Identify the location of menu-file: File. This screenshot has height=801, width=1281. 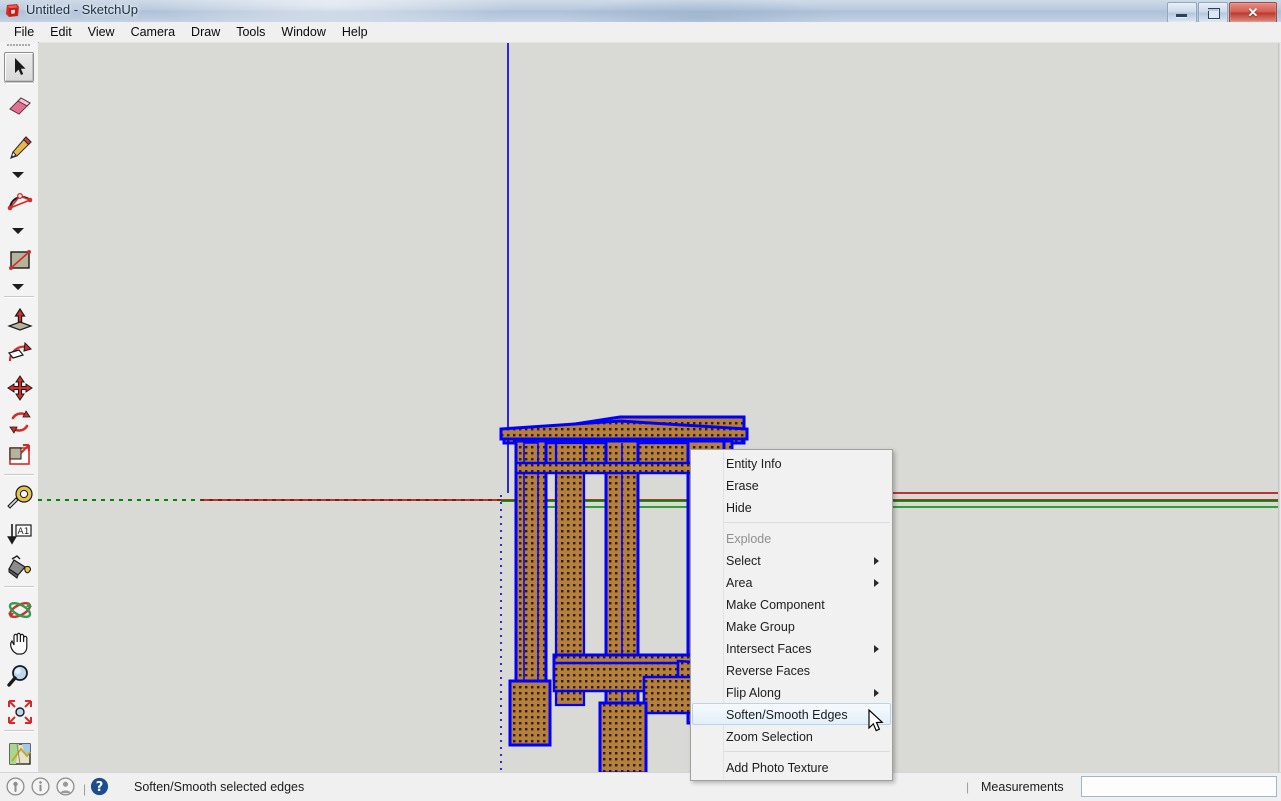
(24, 32).